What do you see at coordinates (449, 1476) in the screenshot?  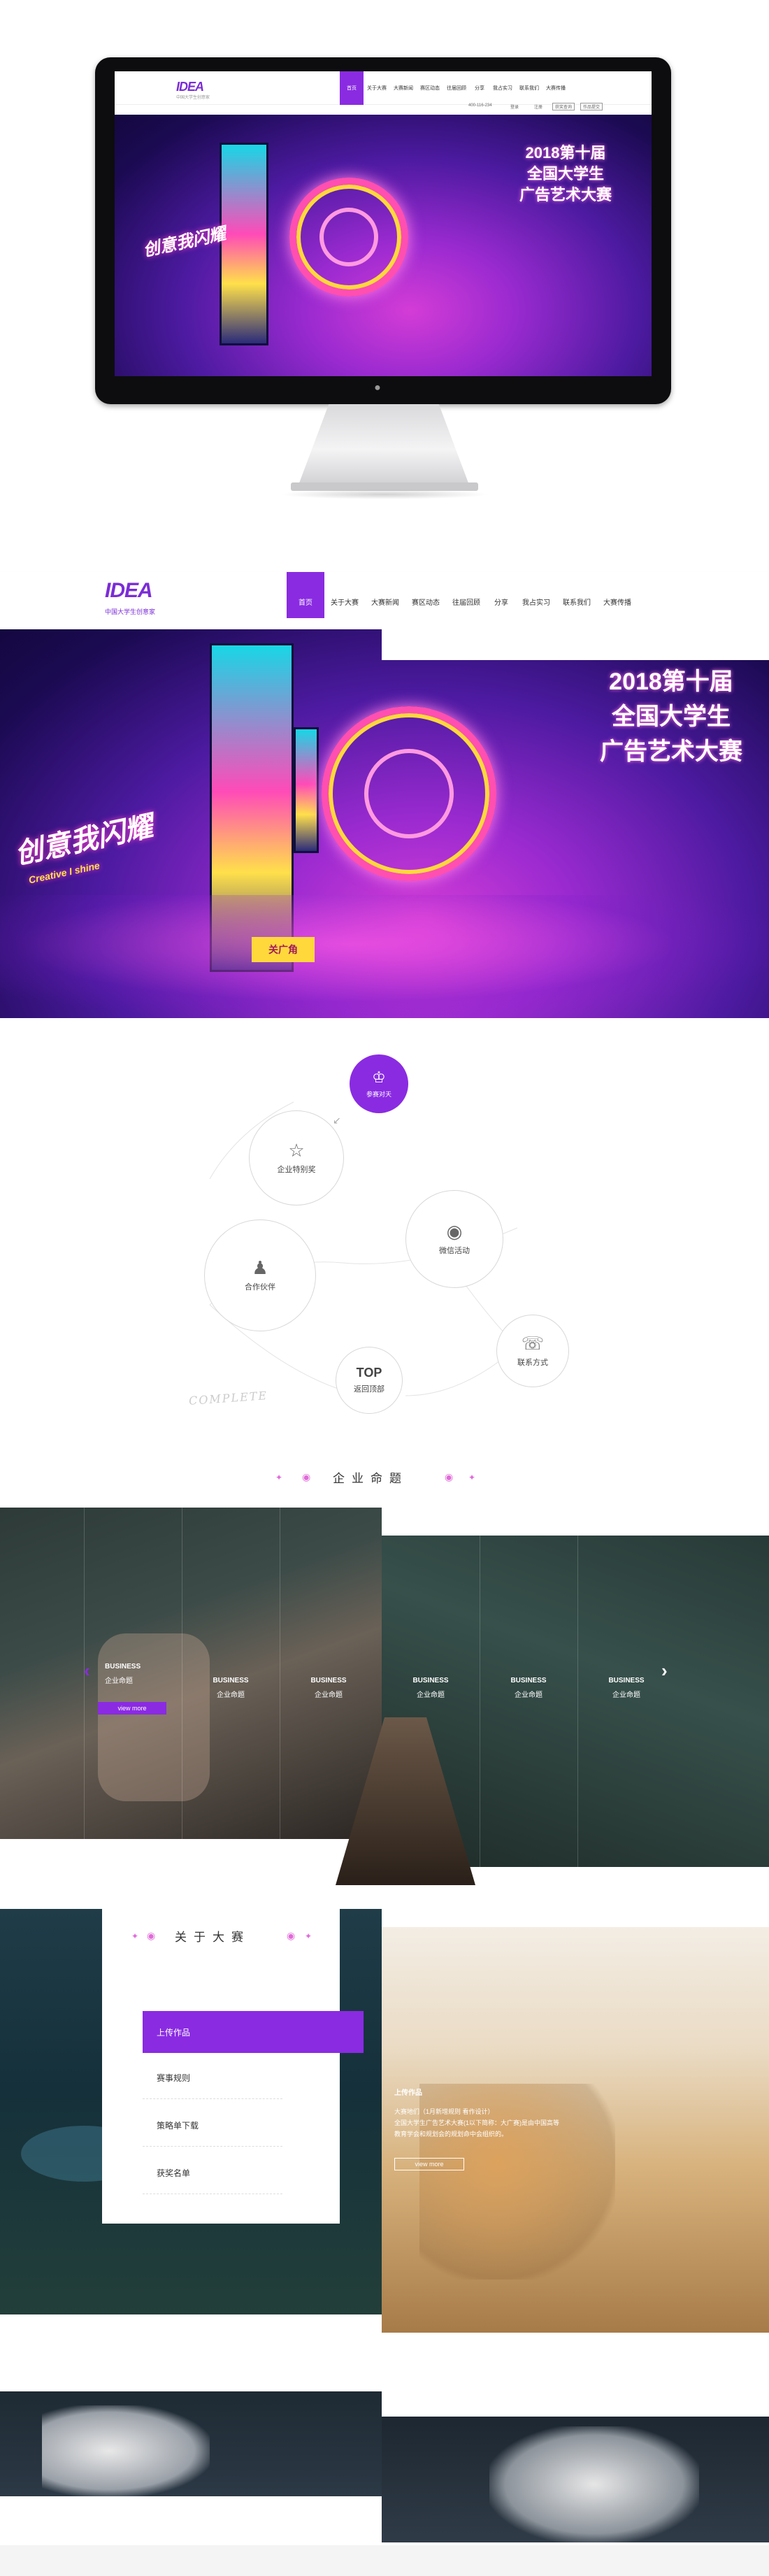 I see `pin-right-icon: ◉` at bounding box center [449, 1476].